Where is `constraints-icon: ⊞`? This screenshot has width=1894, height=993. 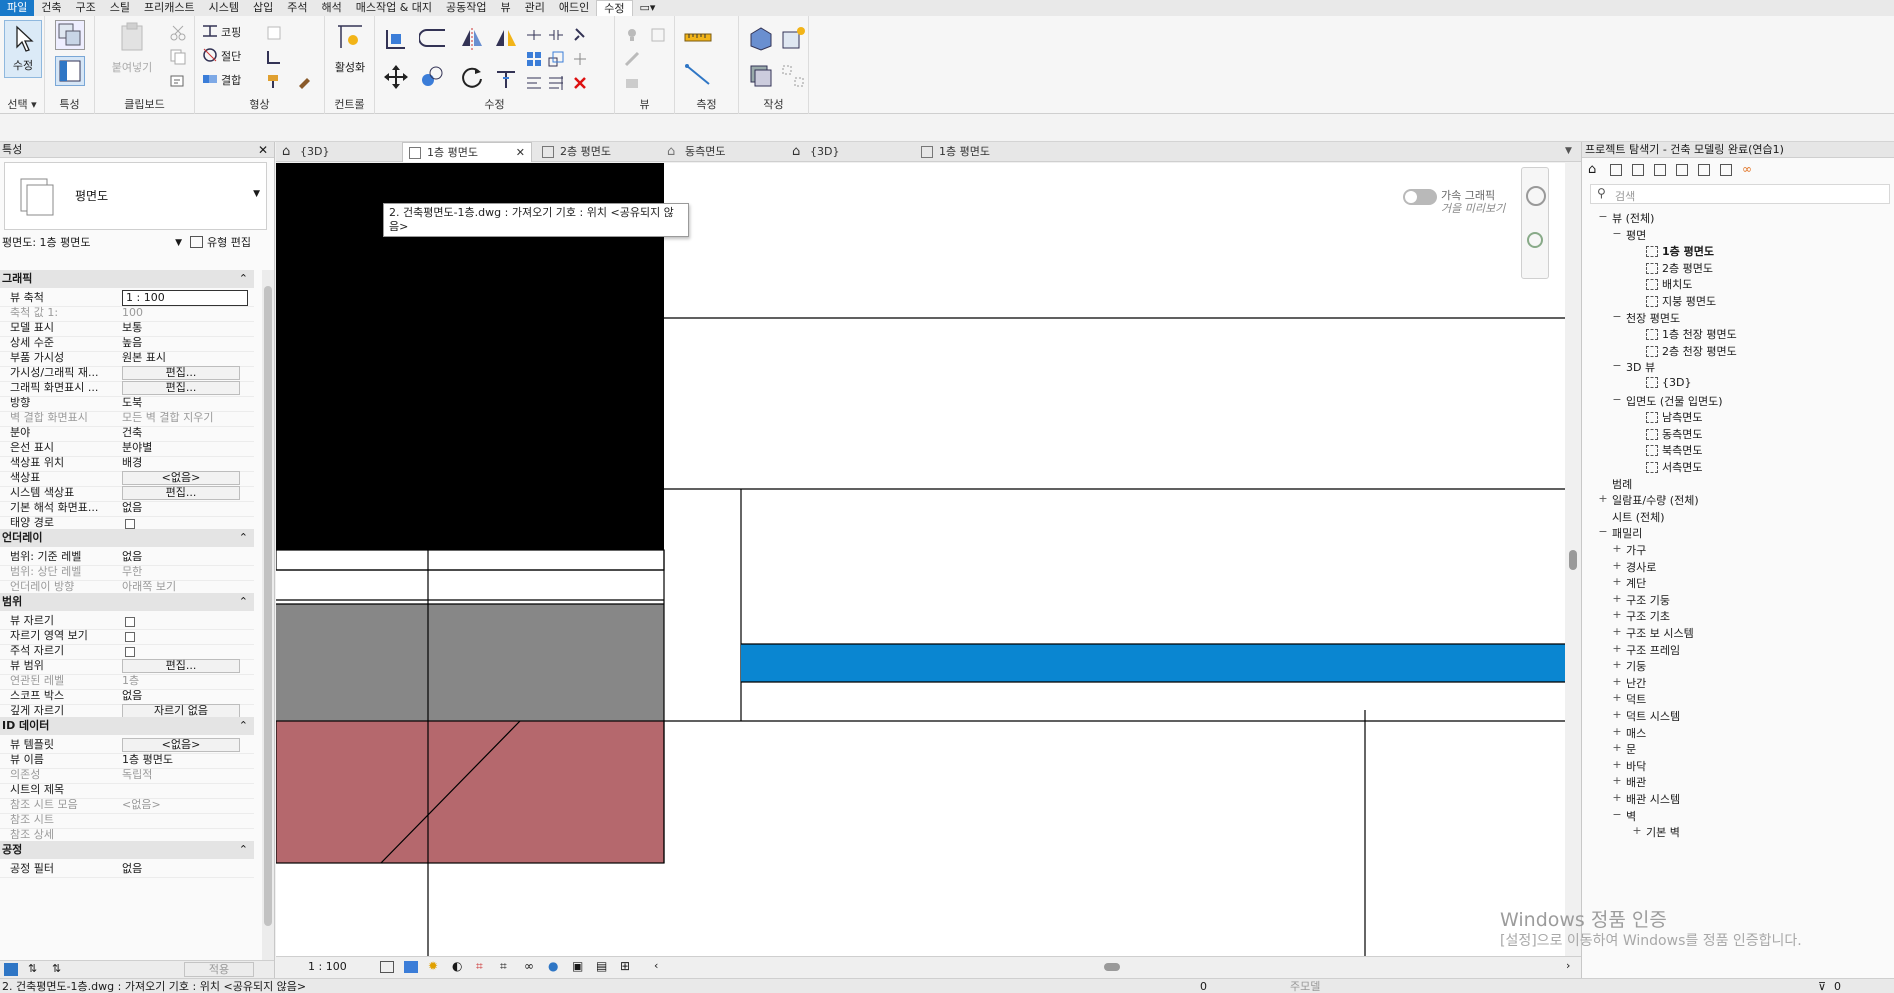 constraints-icon: ⊞ is located at coordinates (625, 966).